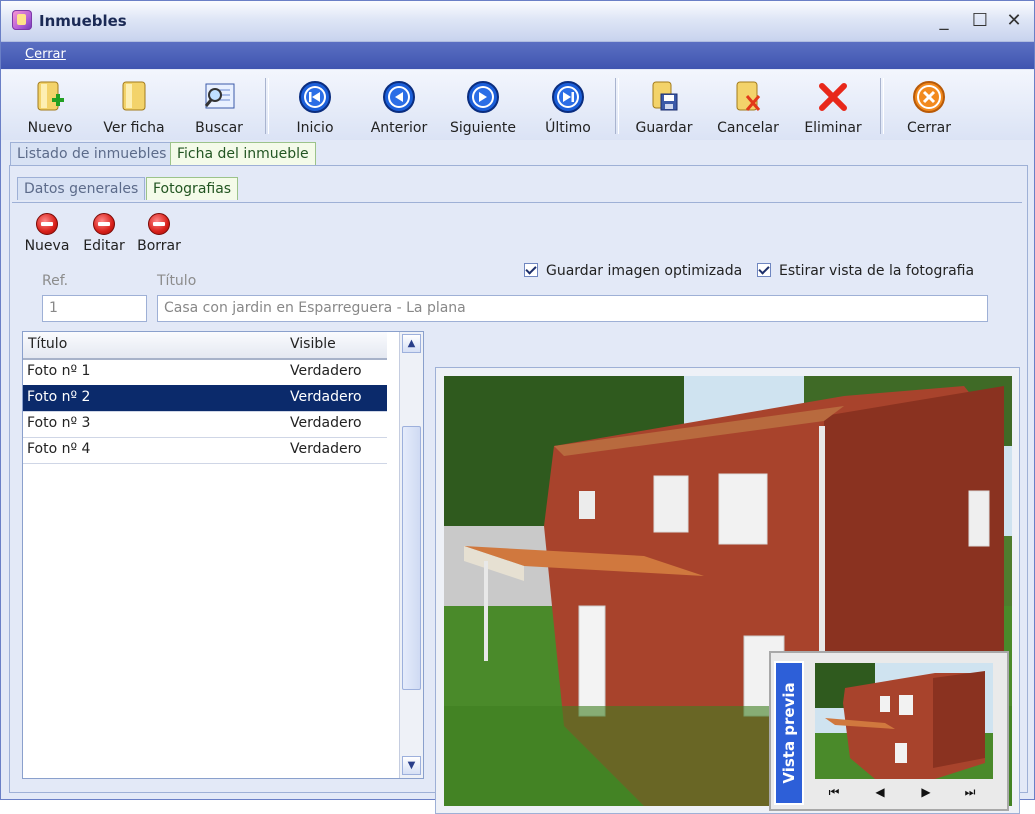 This screenshot has width=1035, height=814. Describe the element at coordinates (81, 188) in the screenshot. I see `tab-datos-generales: Datos generales` at that location.